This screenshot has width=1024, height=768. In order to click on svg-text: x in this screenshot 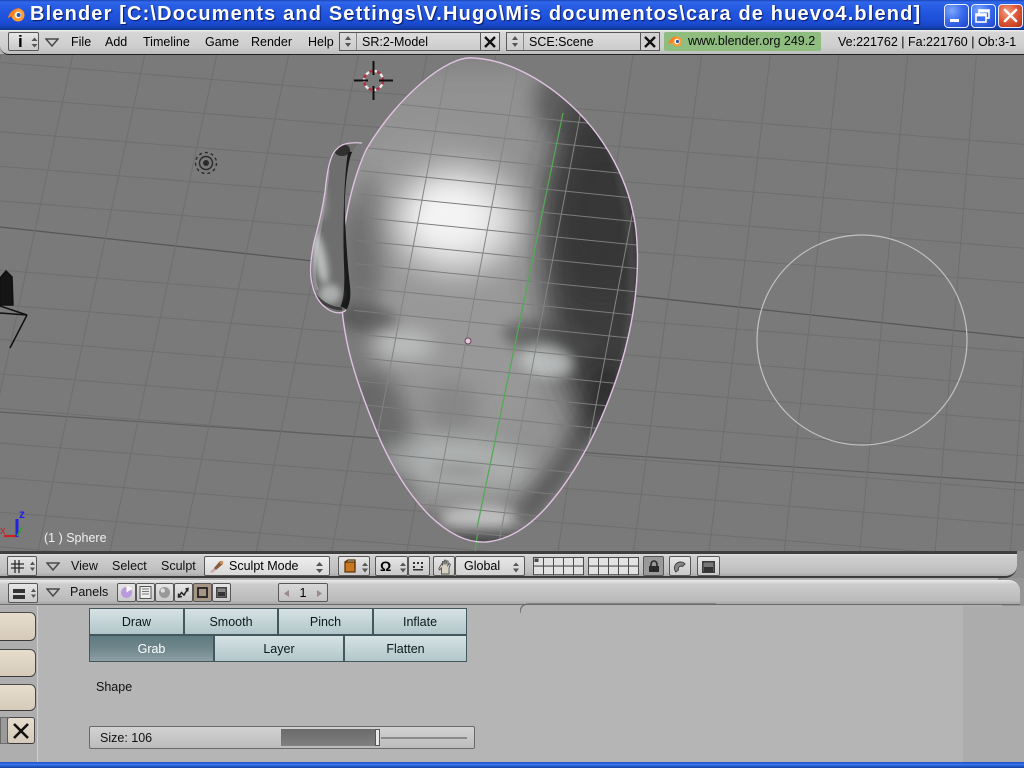, I will do `click(3, 531)`.